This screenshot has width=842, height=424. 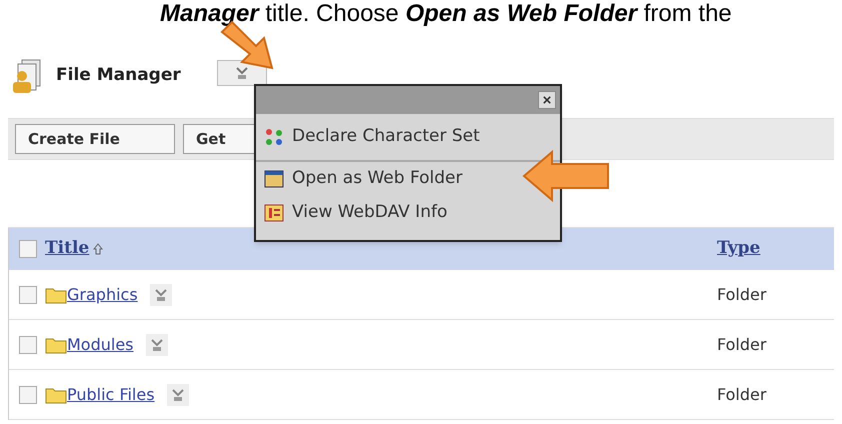 What do you see at coordinates (98, 249) in the screenshot?
I see `sort-arrow-icon` at bounding box center [98, 249].